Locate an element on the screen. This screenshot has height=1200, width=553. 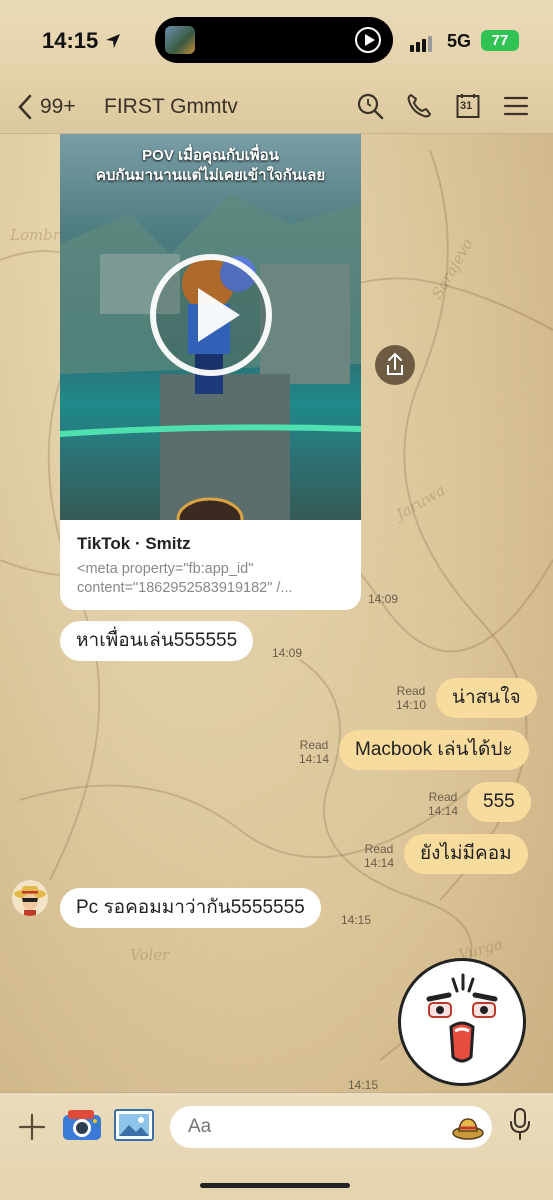
sticker-time: 14:15 is located at coordinates (363, 1085).